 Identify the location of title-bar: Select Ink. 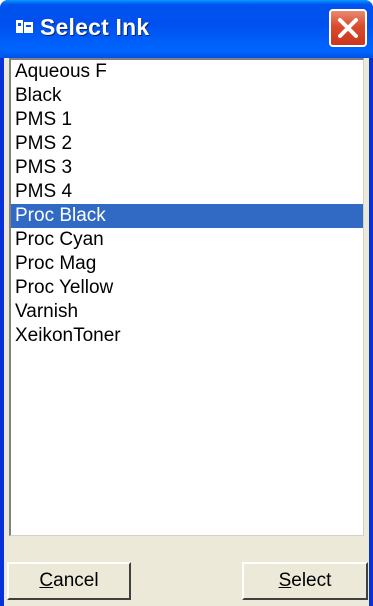
(186, 29).